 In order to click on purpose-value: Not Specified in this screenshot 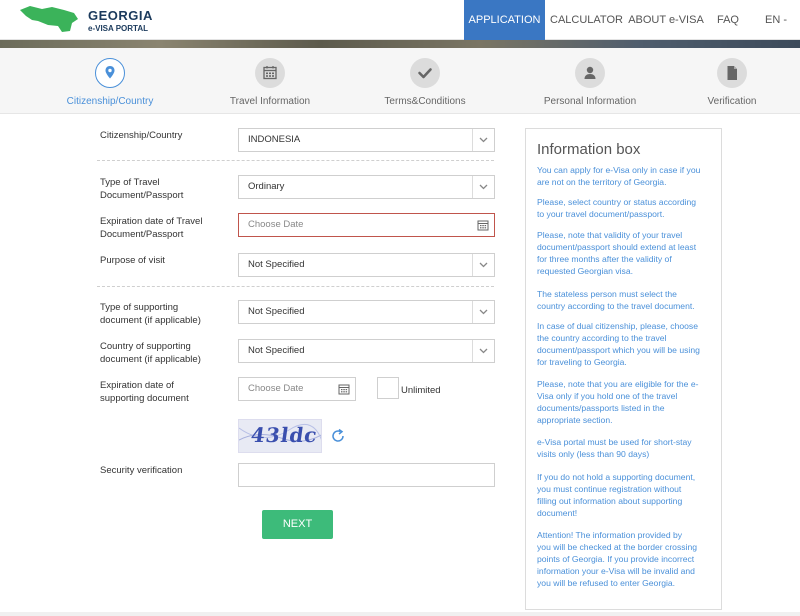, I will do `click(276, 264)`.